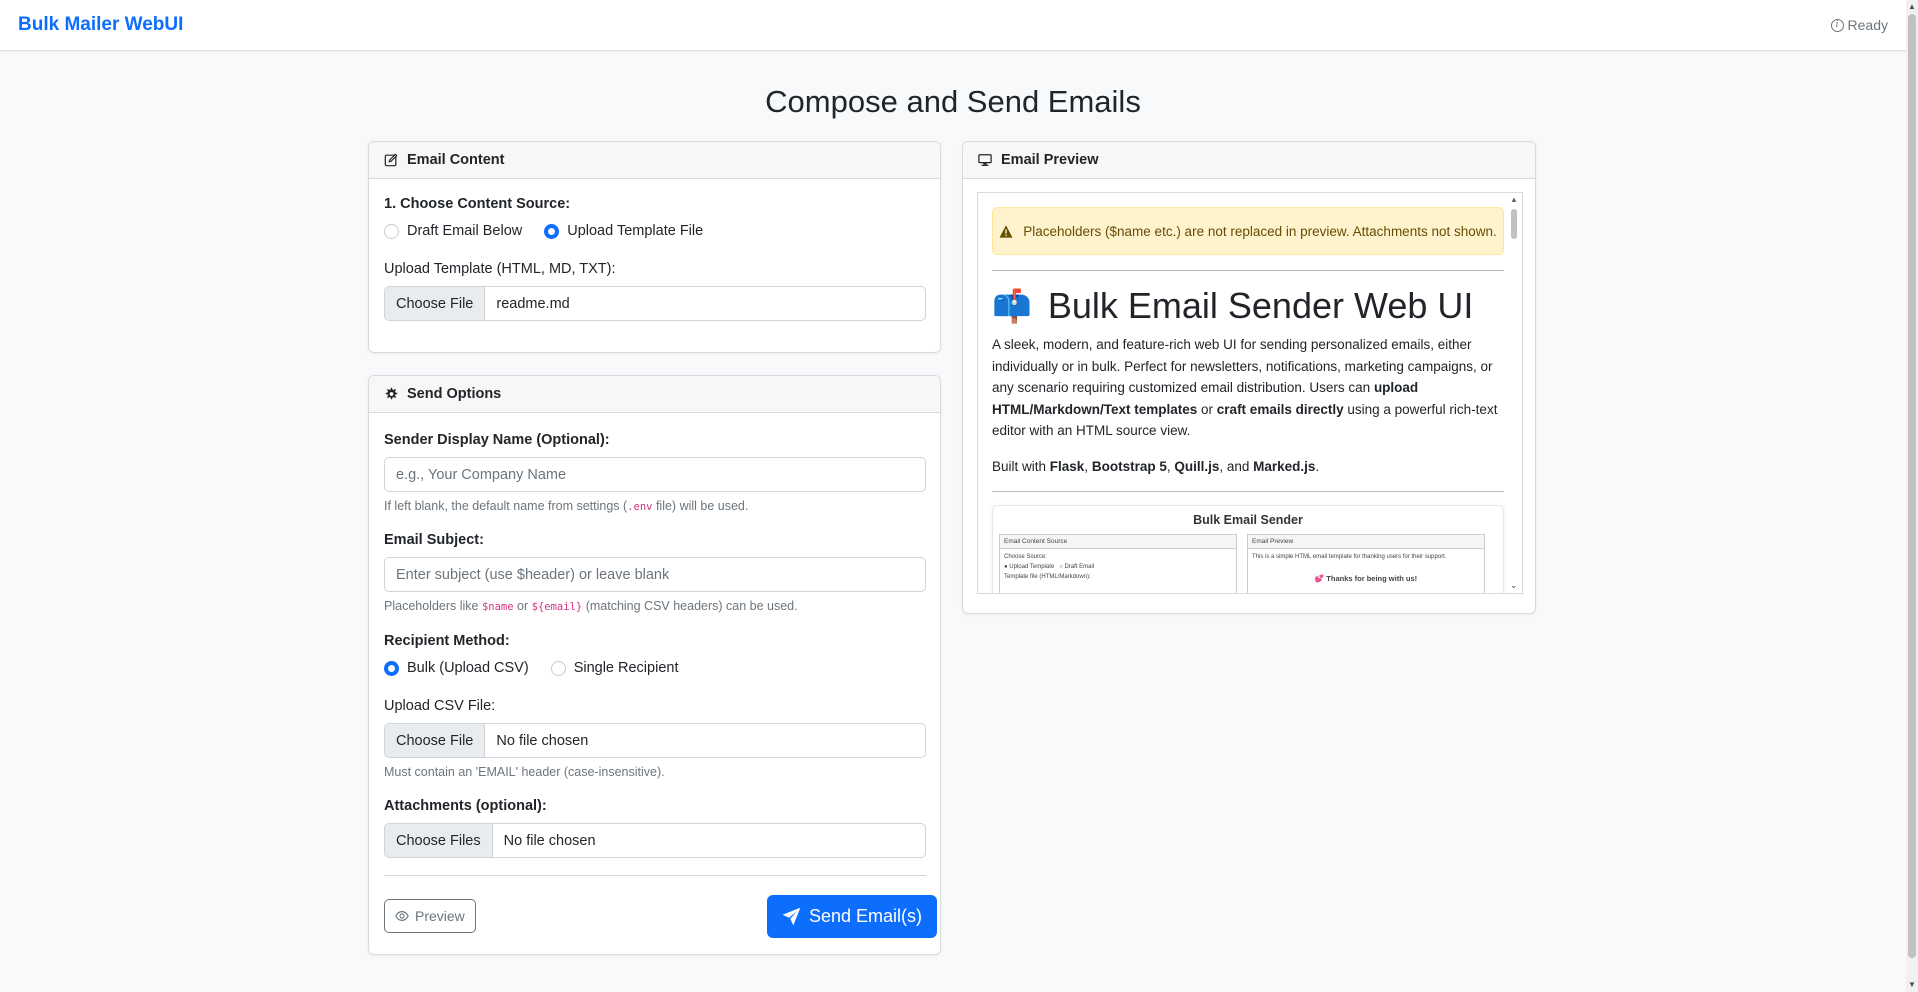  What do you see at coordinates (440, 706) in the screenshot?
I see `upload-csv-label: Upload CSV File:` at bounding box center [440, 706].